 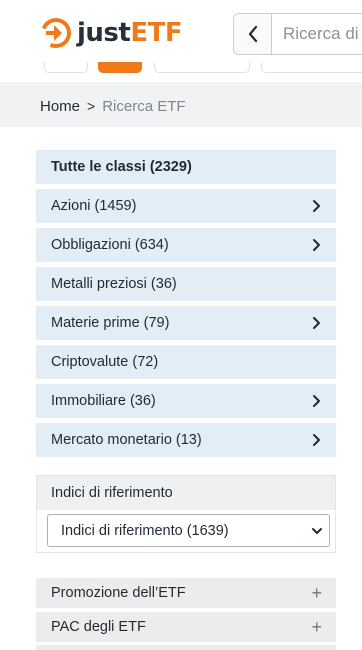 I want to click on nav-tab-active, so click(x=120, y=67).